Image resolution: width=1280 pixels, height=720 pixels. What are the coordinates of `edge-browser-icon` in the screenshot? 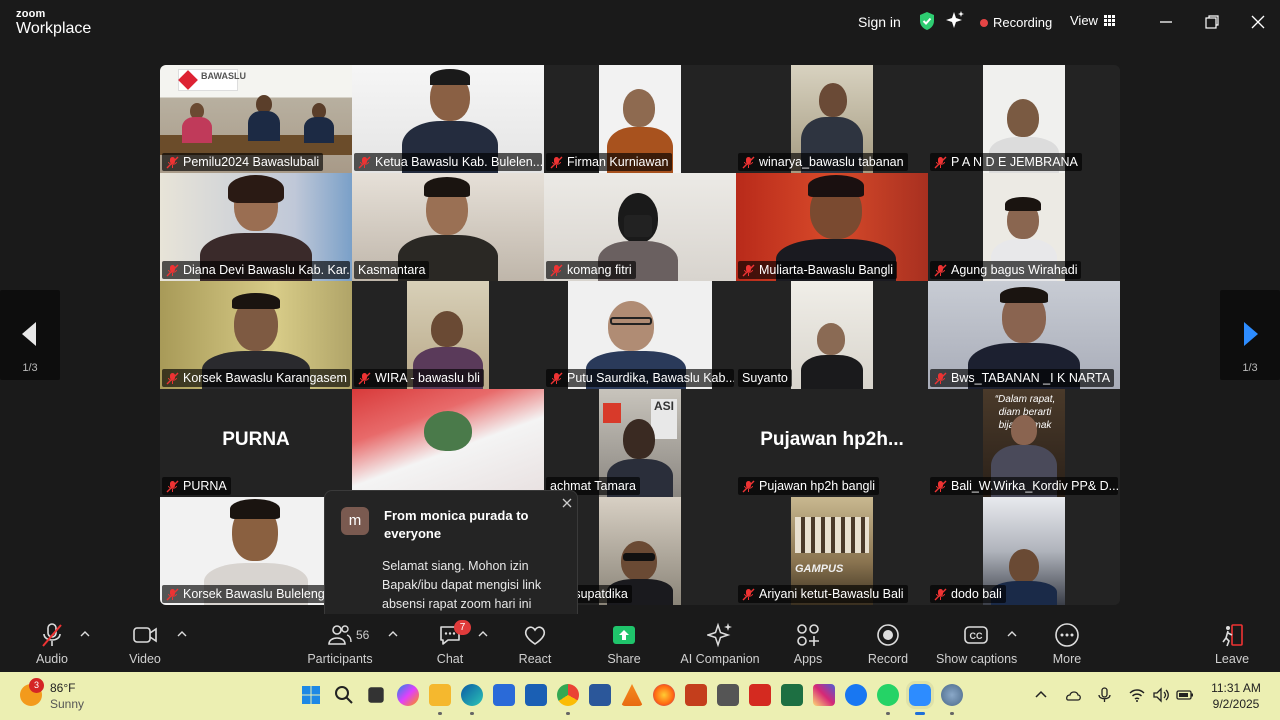 It's located at (472, 699).